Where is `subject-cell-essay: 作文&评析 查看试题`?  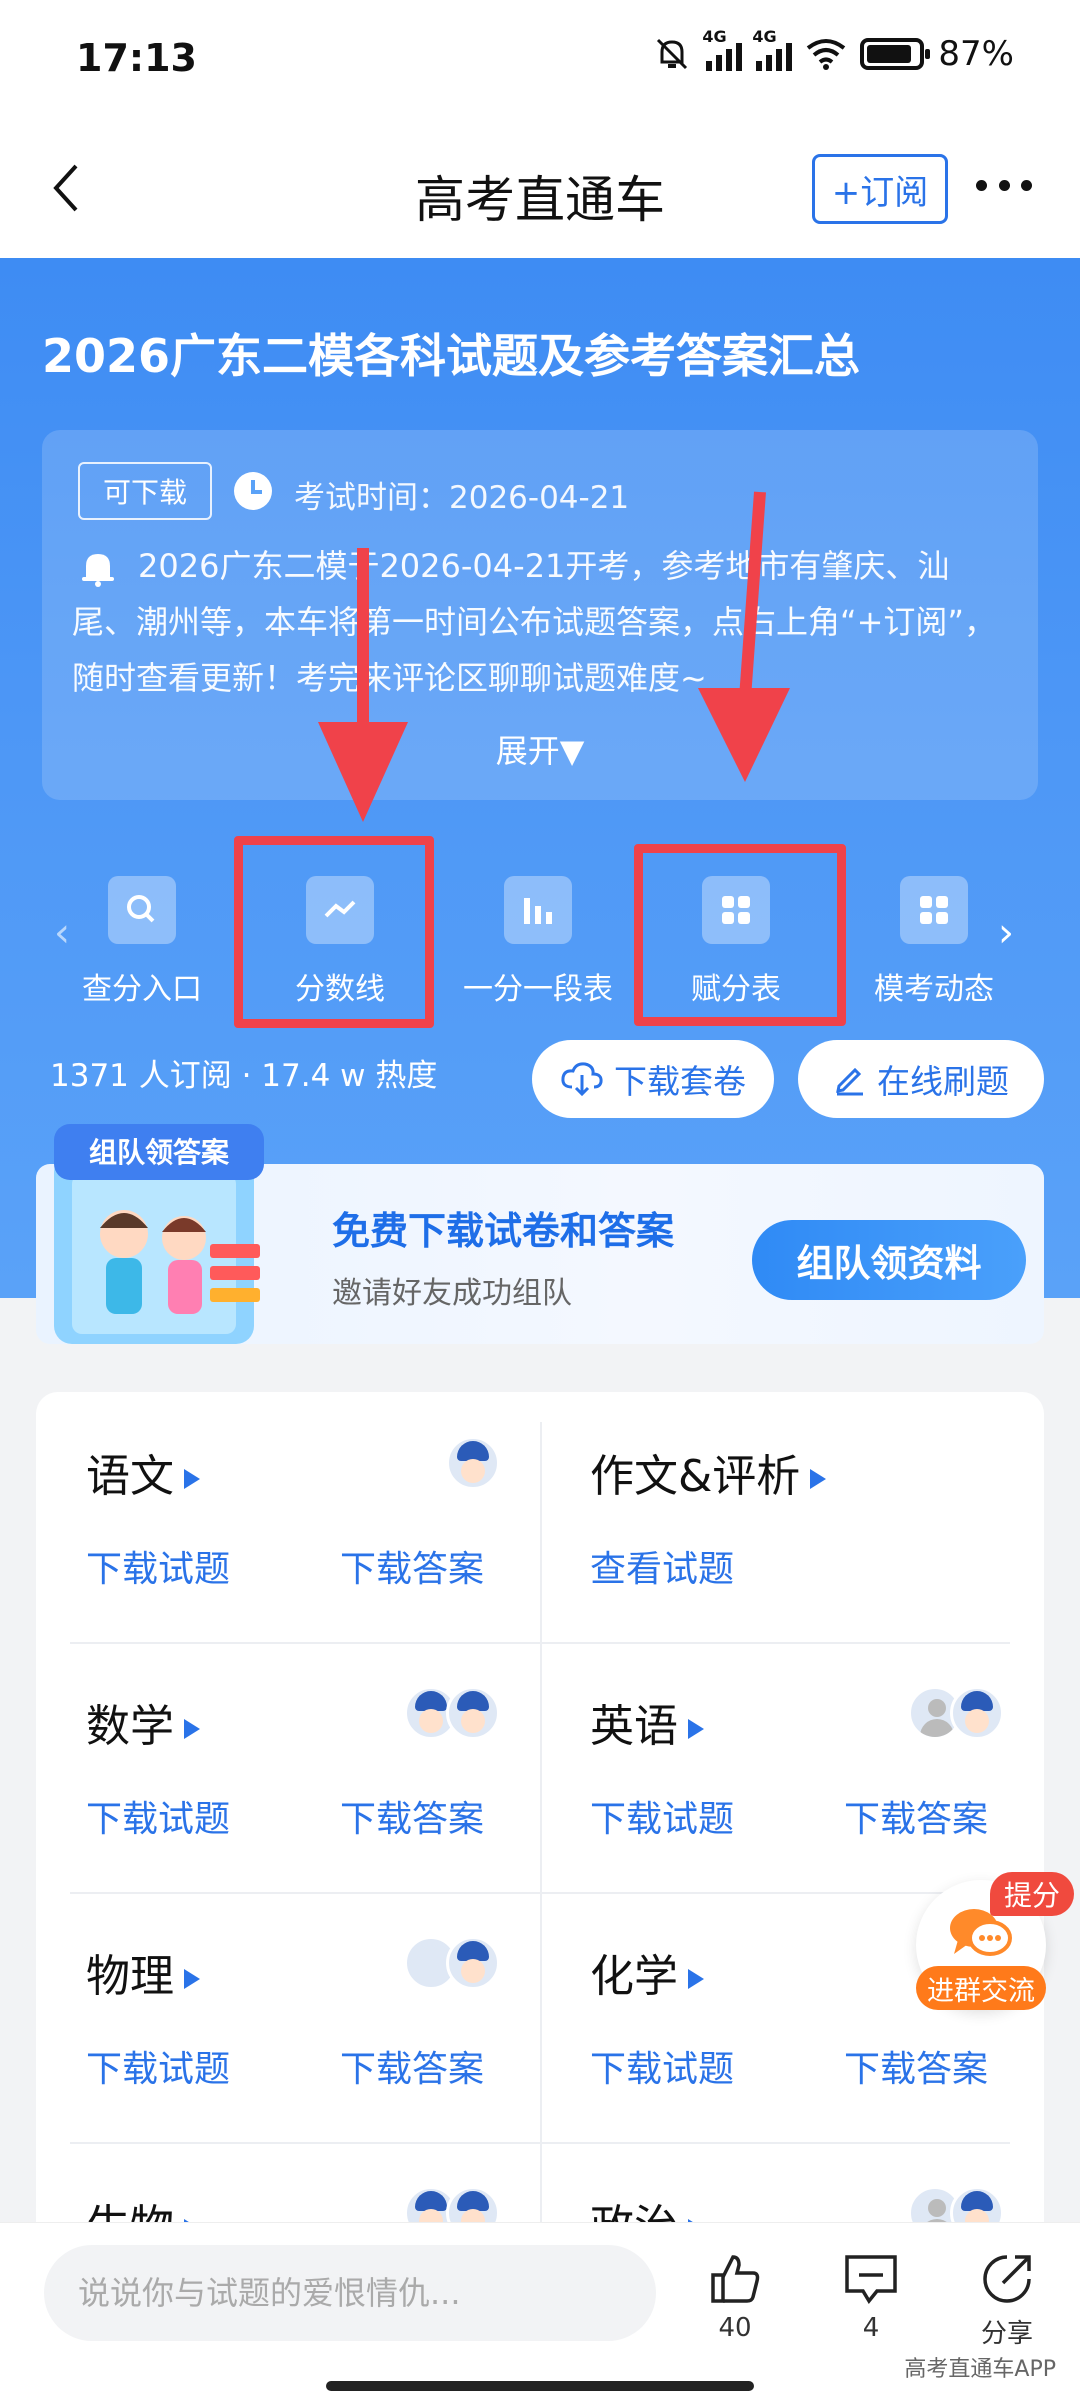 subject-cell-essay: 作文&评析 查看试题 is located at coordinates (792, 1517).